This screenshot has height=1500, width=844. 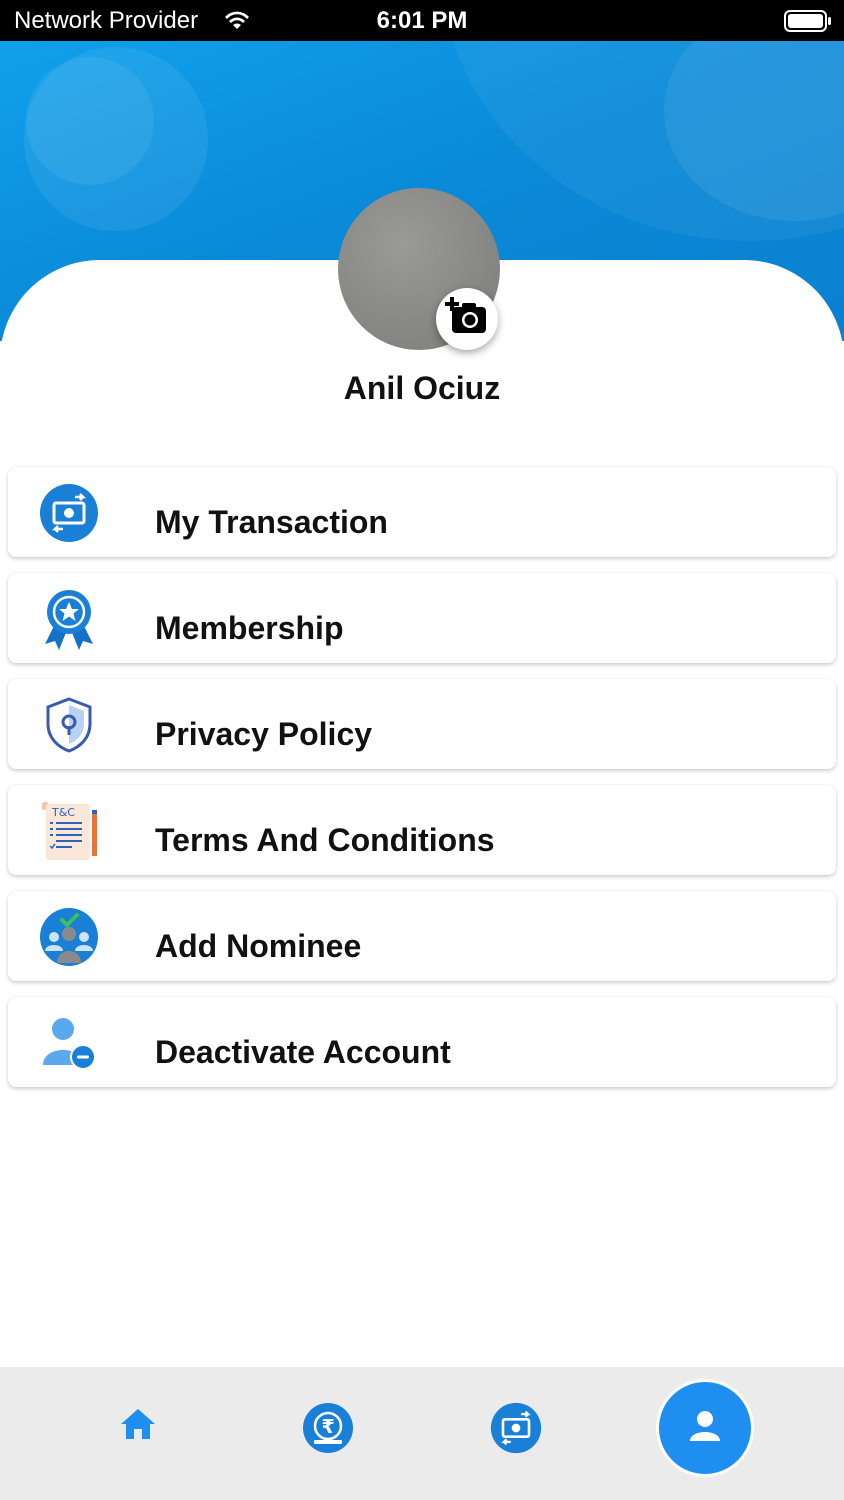 What do you see at coordinates (422, 388) in the screenshot?
I see `user-name: Anil Ociuz` at bounding box center [422, 388].